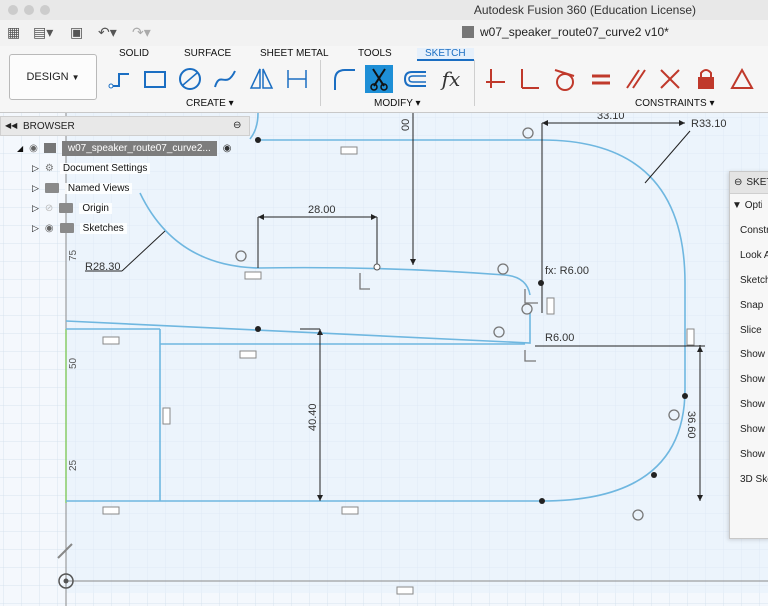 Image resolution: width=768 pixels, height=606 pixels. Describe the element at coordinates (43, 32) in the screenshot. I see `file-icon: ▤▾` at that location.